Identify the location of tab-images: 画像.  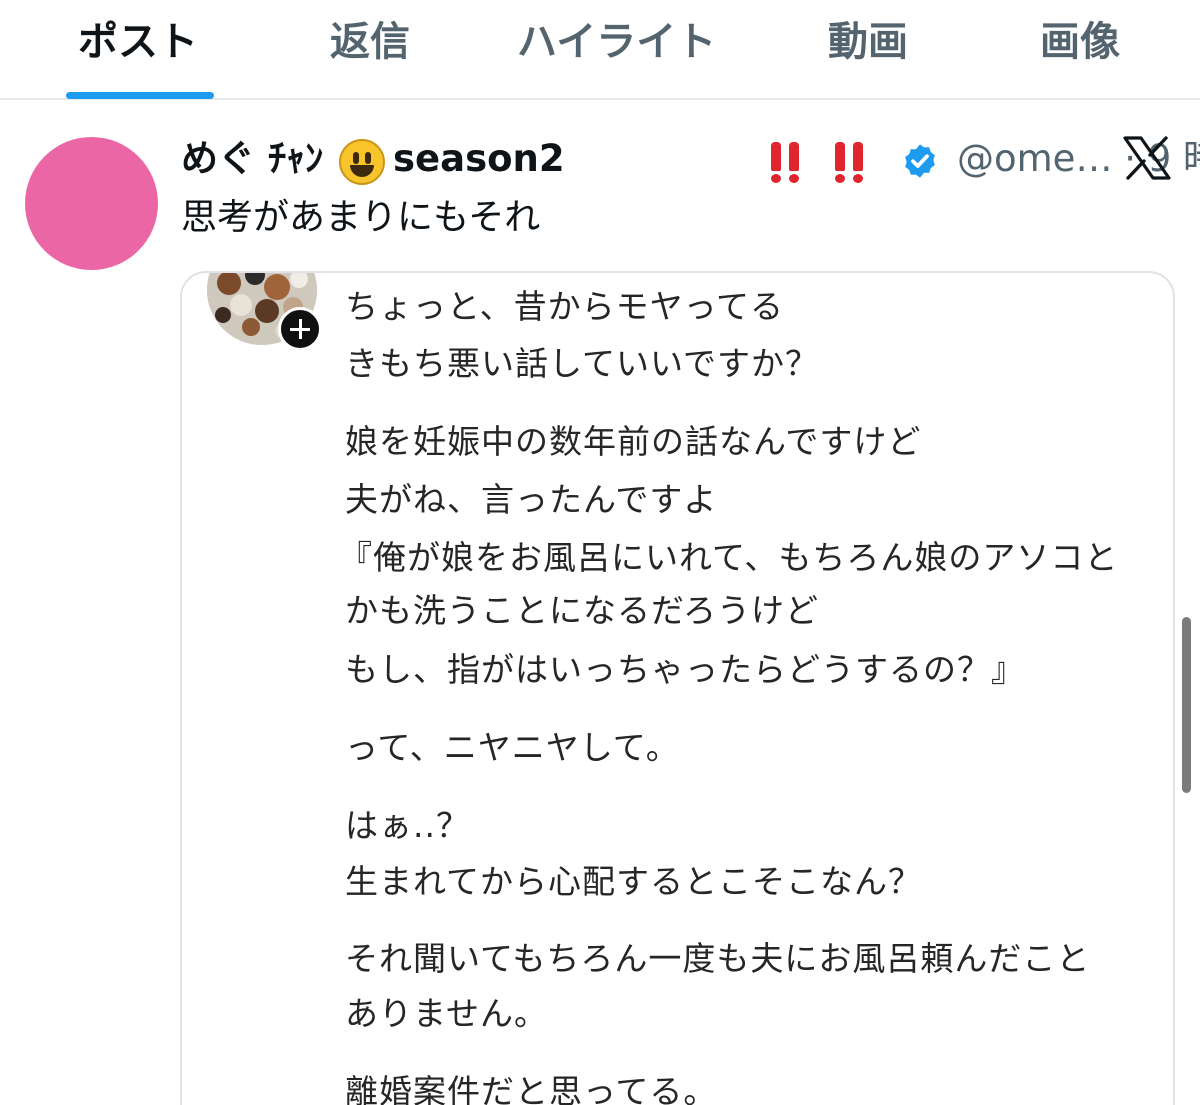
(1080, 42).